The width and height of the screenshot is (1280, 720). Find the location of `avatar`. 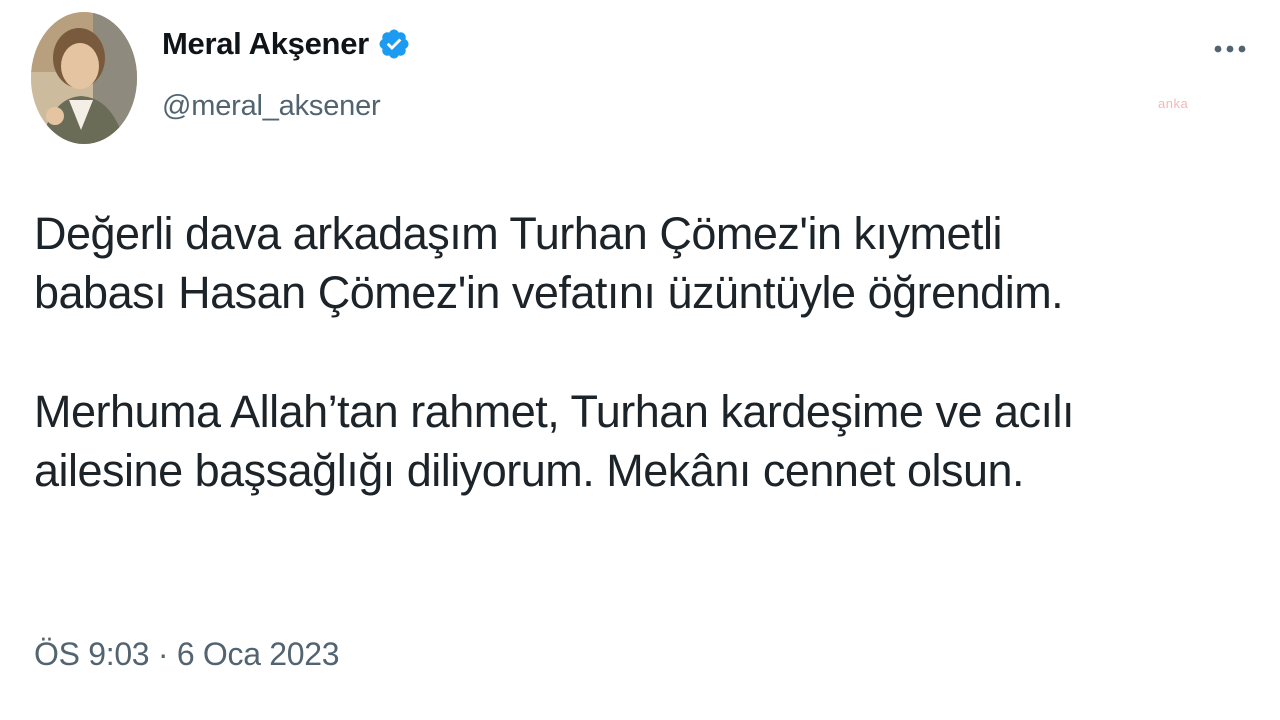

avatar is located at coordinates (84, 78).